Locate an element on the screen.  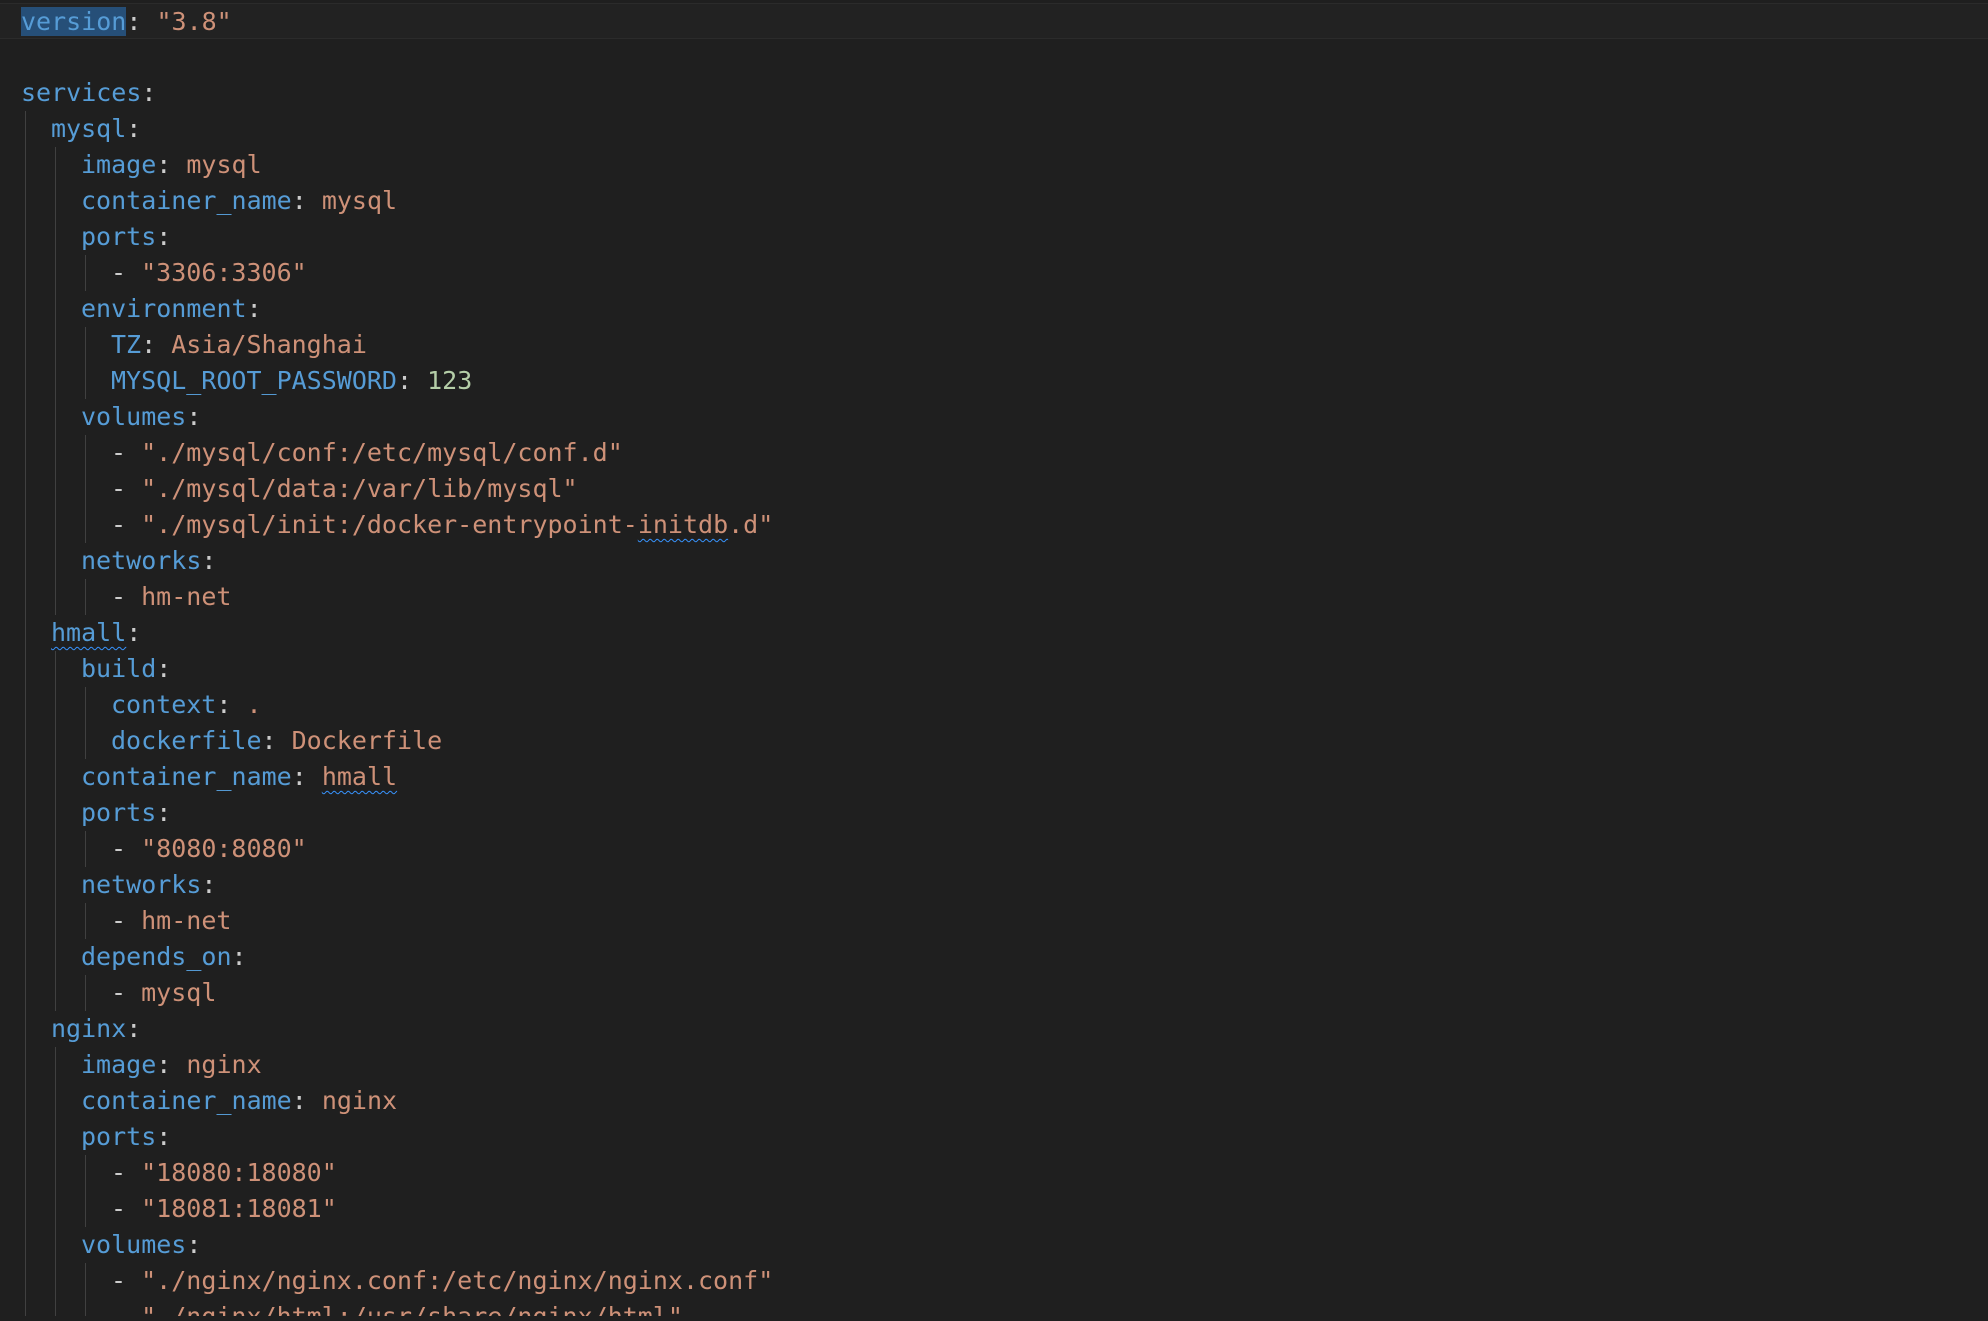
code-line: TZ: Asia/Shanghai is located at coordinates (994, 345).